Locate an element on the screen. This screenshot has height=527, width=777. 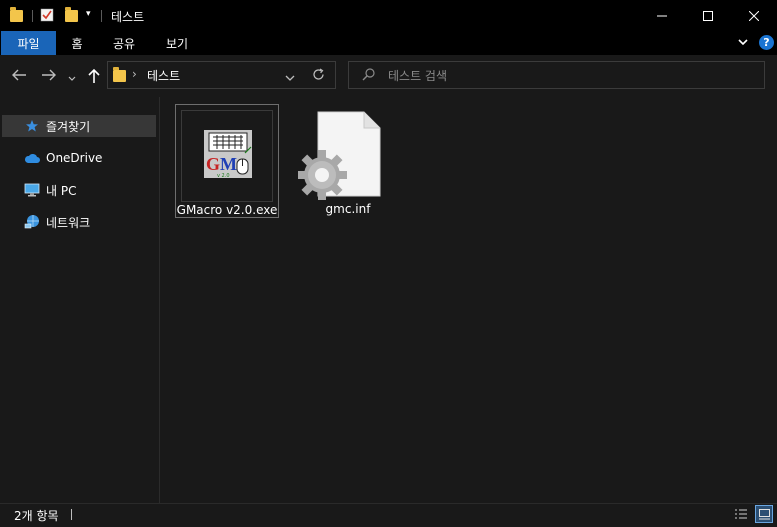
details-view-button is located at coordinates (741, 514).